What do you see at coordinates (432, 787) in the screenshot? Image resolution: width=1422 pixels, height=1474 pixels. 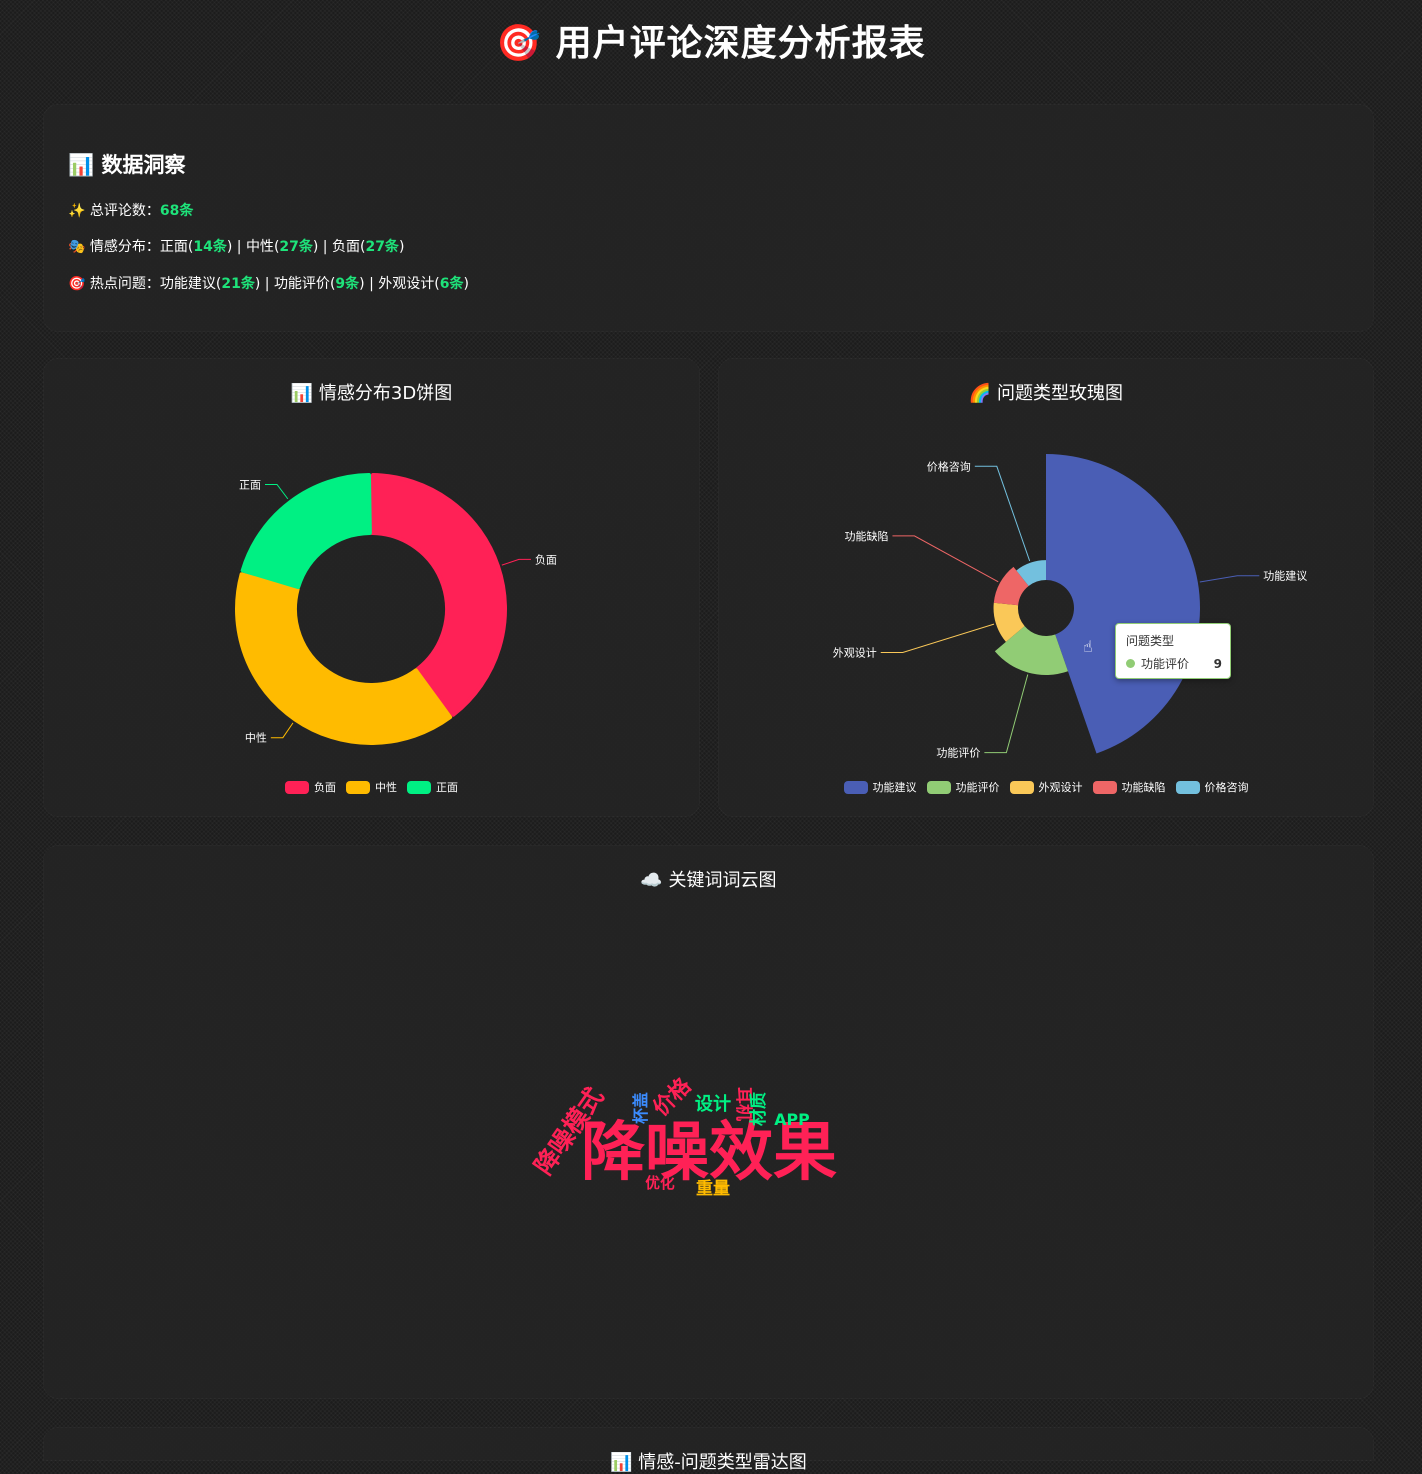 I see `sentiment-legend-item: 正面` at bounding box center [432, 787].